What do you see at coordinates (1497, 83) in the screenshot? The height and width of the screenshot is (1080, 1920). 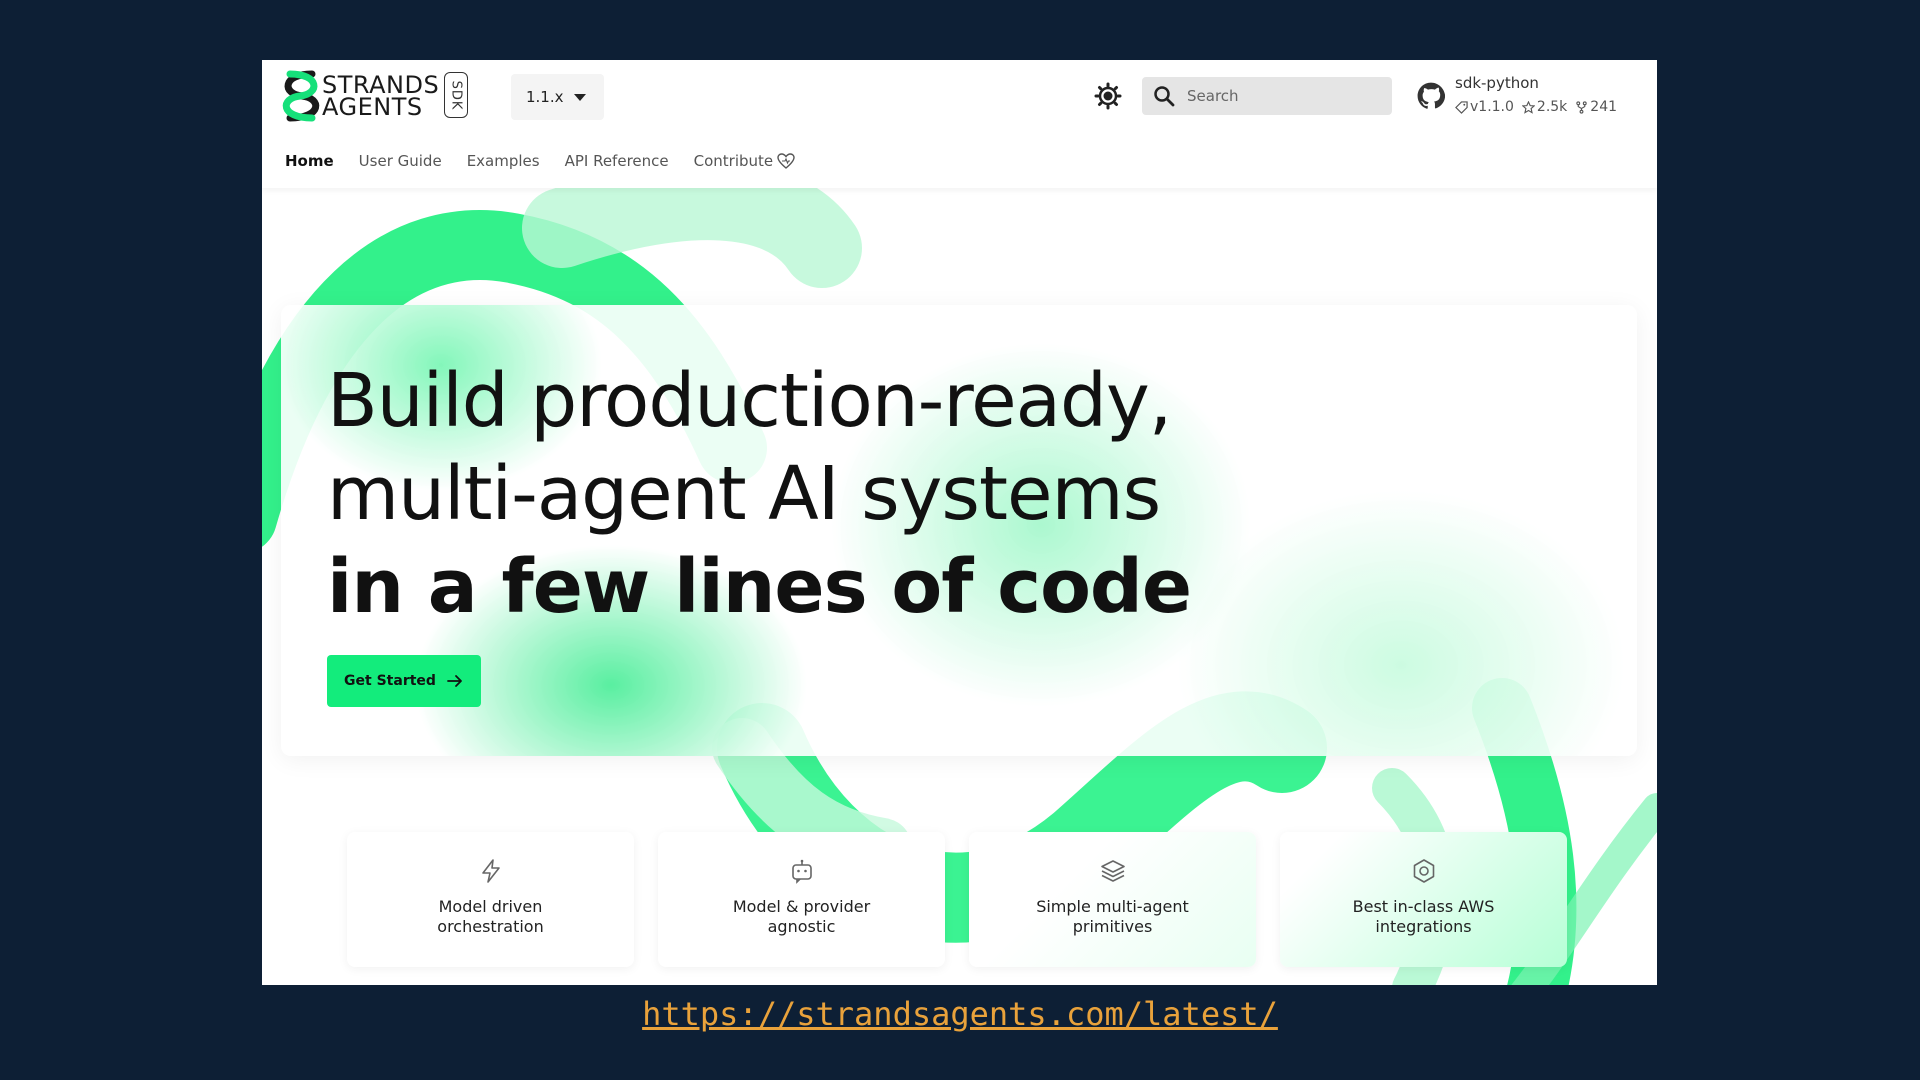 I see `repo-name: sdk-python` at bounding box center [1497, 83].